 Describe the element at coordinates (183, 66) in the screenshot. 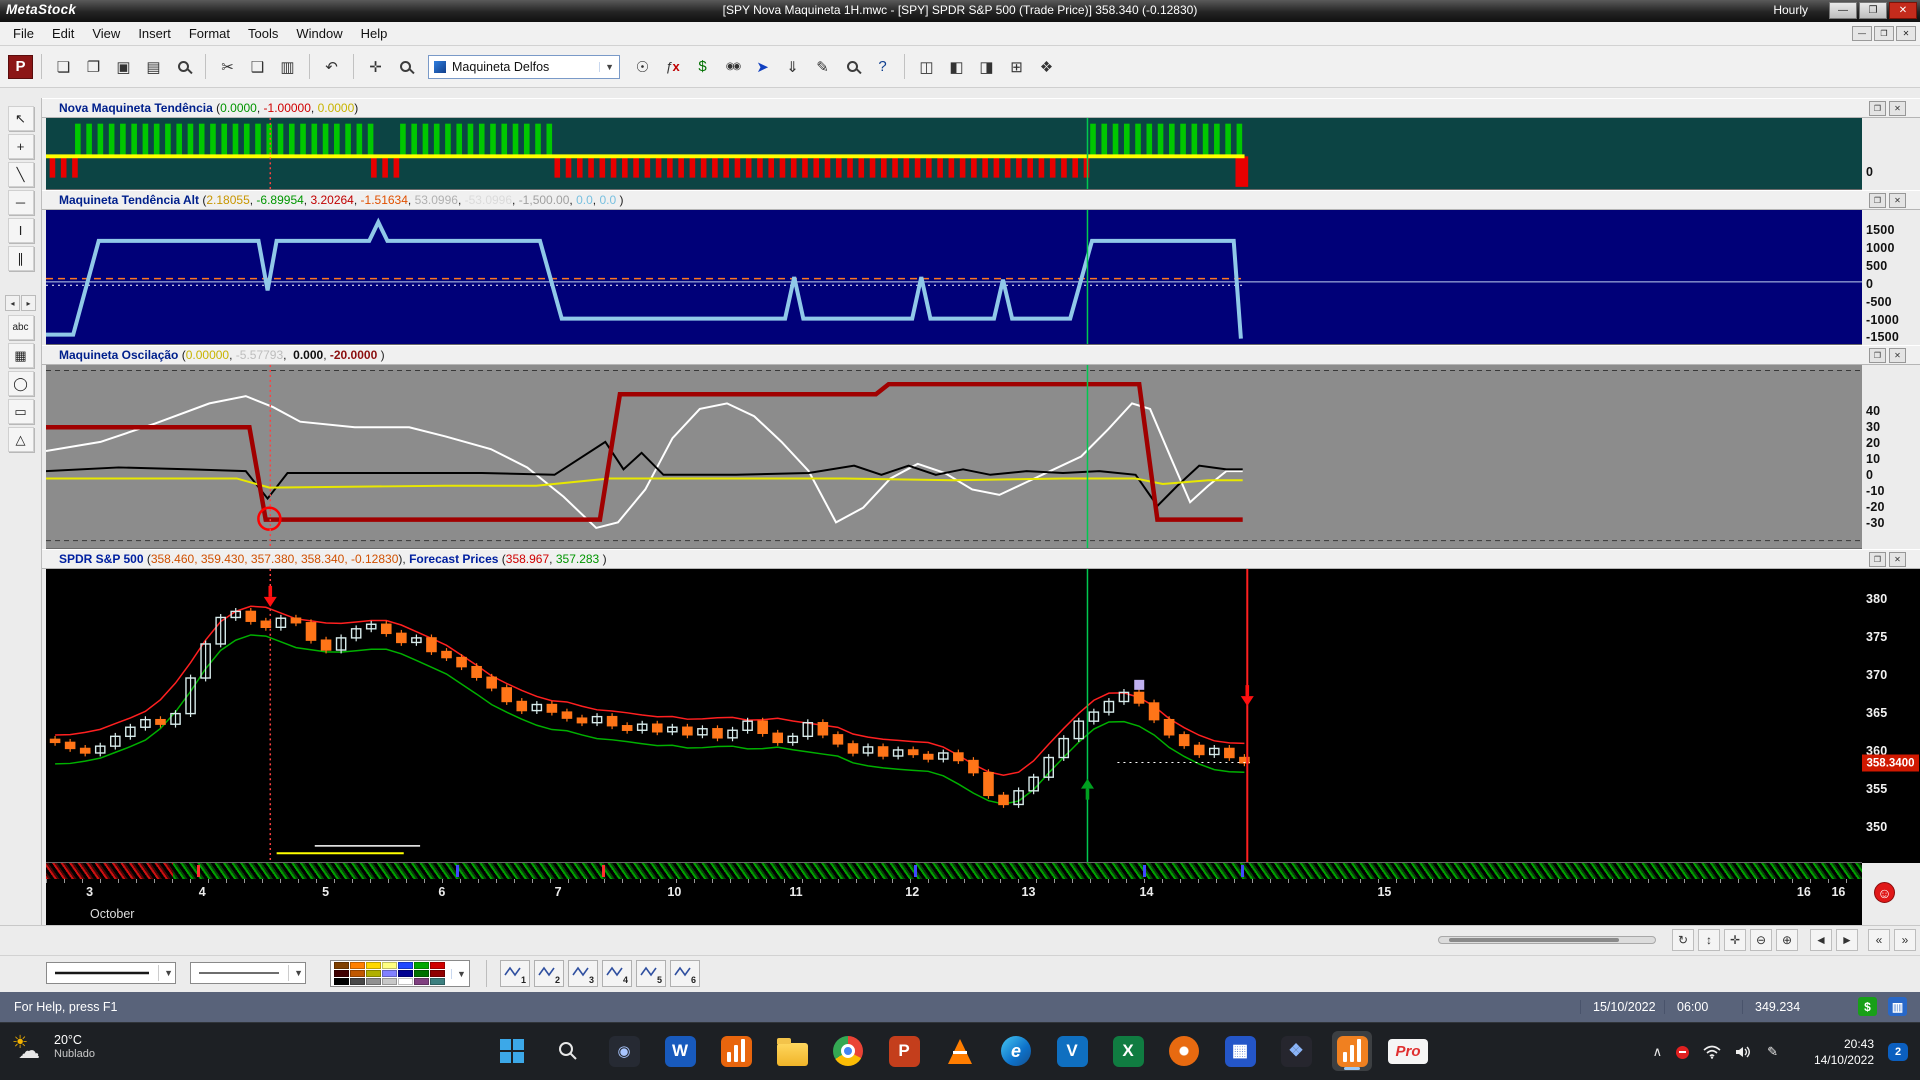

I see `print-preview-button` at that location.